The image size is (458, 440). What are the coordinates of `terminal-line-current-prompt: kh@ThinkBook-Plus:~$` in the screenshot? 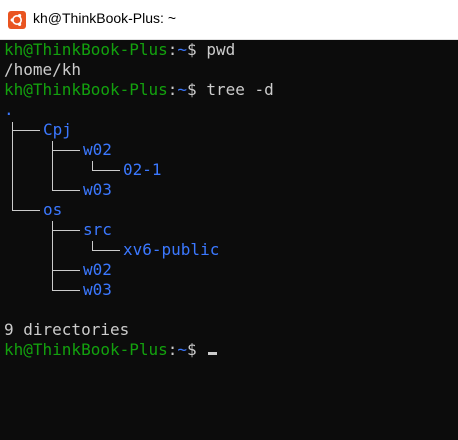 It's located at (111, 350).